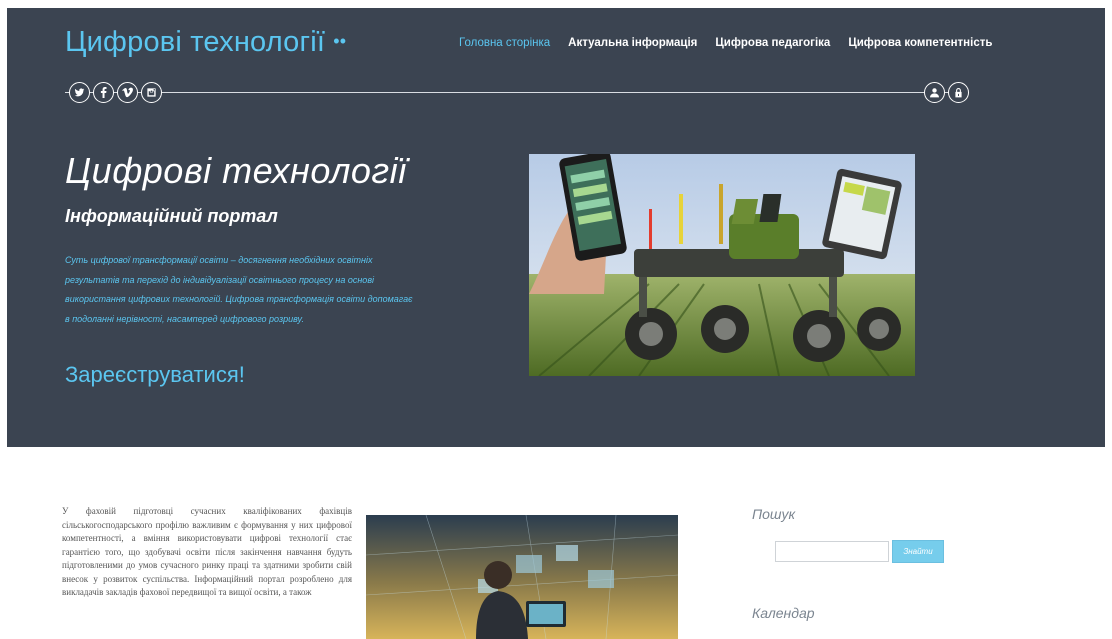  Describe the element at coordinates (774, 514) in the screenshot. I see `search-heading: Пошук` at that location.